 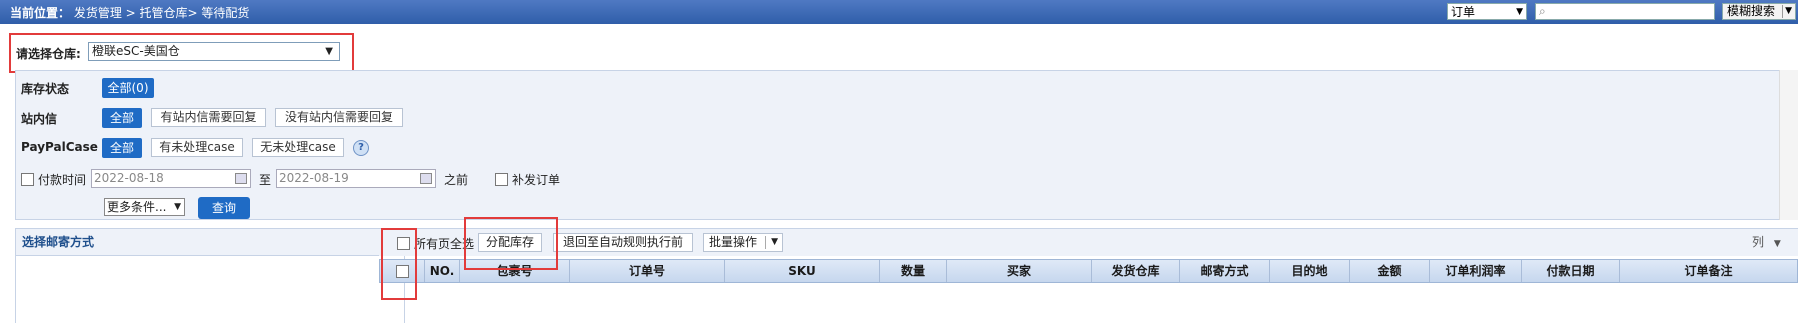 I want to click on breadcrumb-path: 发货管理 > 托管仓库> 等待配货, so click(x=161, y=13).